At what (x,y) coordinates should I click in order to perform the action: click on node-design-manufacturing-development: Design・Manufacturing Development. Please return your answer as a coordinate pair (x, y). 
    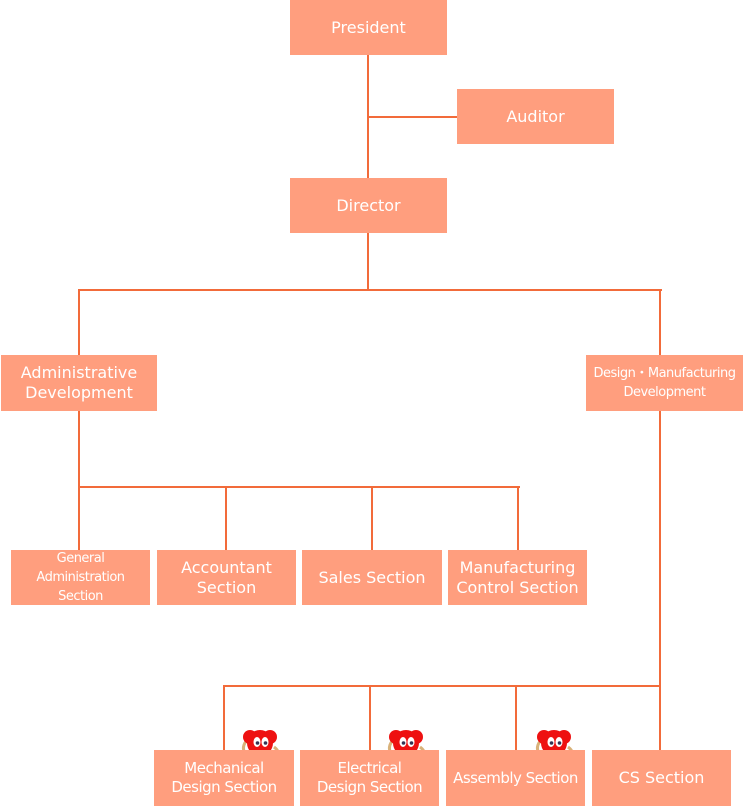
    Looking at the image, I should click on (664, 383).